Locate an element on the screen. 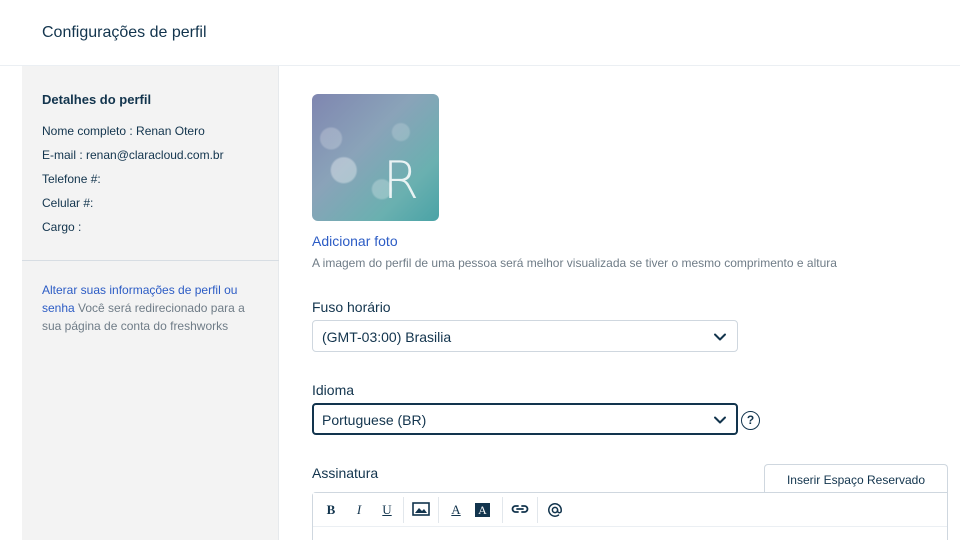 Image resolution: width=960 pixels, height=540 pixels. detail-label: Cargo : is located at coordinates (62, 227).